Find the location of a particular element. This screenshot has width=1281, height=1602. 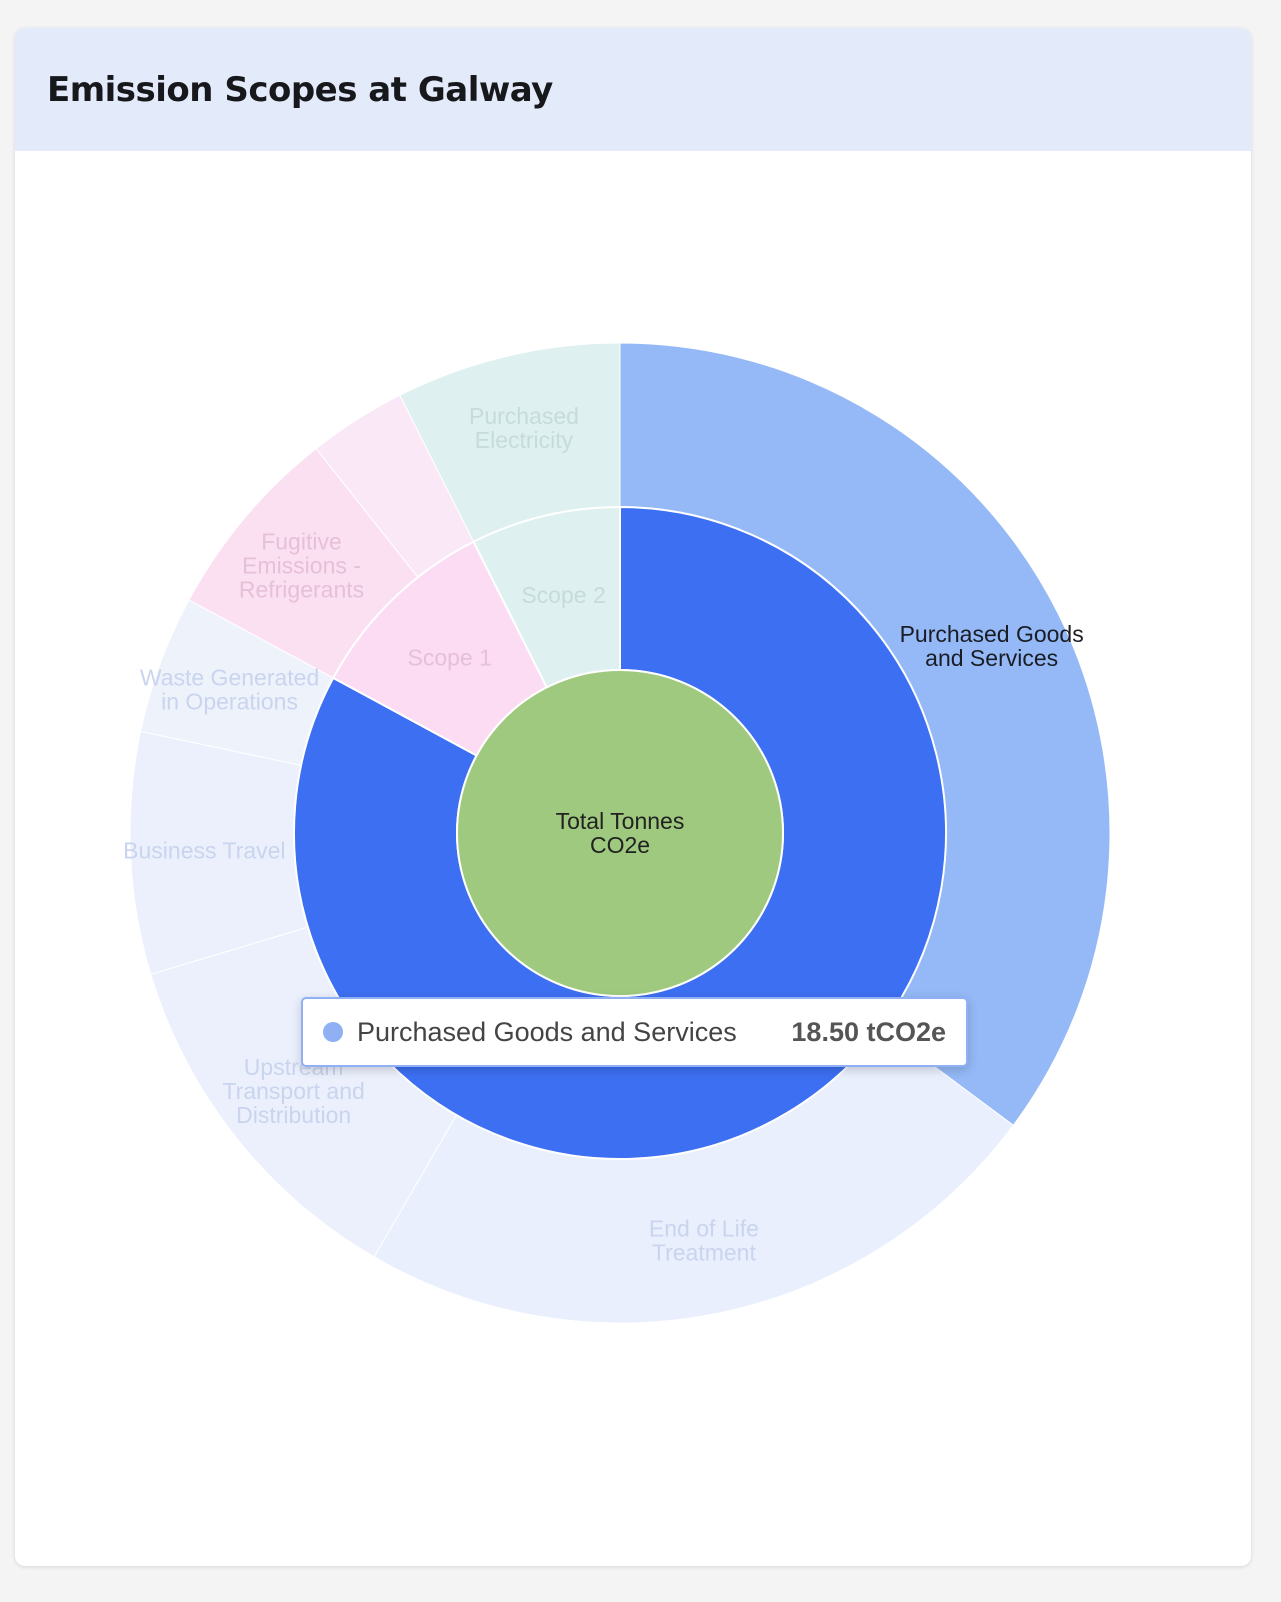

segment-label-scope-1: Scope 1 is located at coordinates (450, 658).